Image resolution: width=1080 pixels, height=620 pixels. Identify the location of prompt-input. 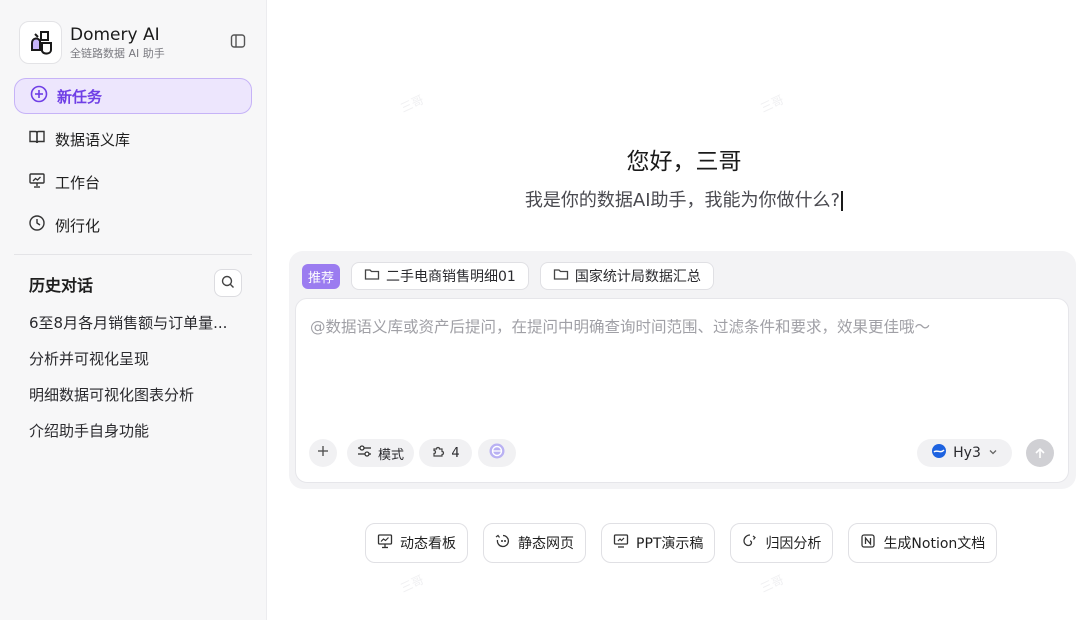
(682, 365).